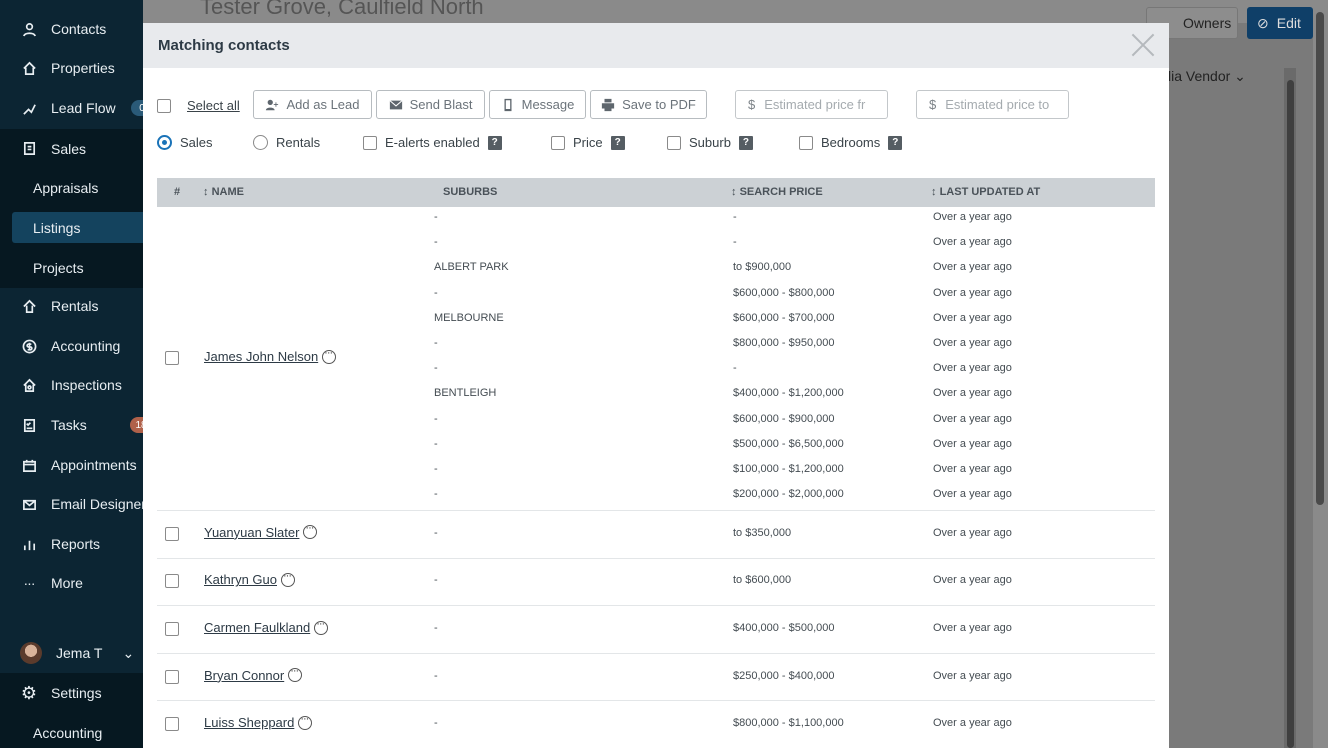 This screenshot has width=1328, height=748. Describe the element at coordinates (71, 504) in the screenshot. I see `sidebar-item-email-designer: Email Designer` at that location.